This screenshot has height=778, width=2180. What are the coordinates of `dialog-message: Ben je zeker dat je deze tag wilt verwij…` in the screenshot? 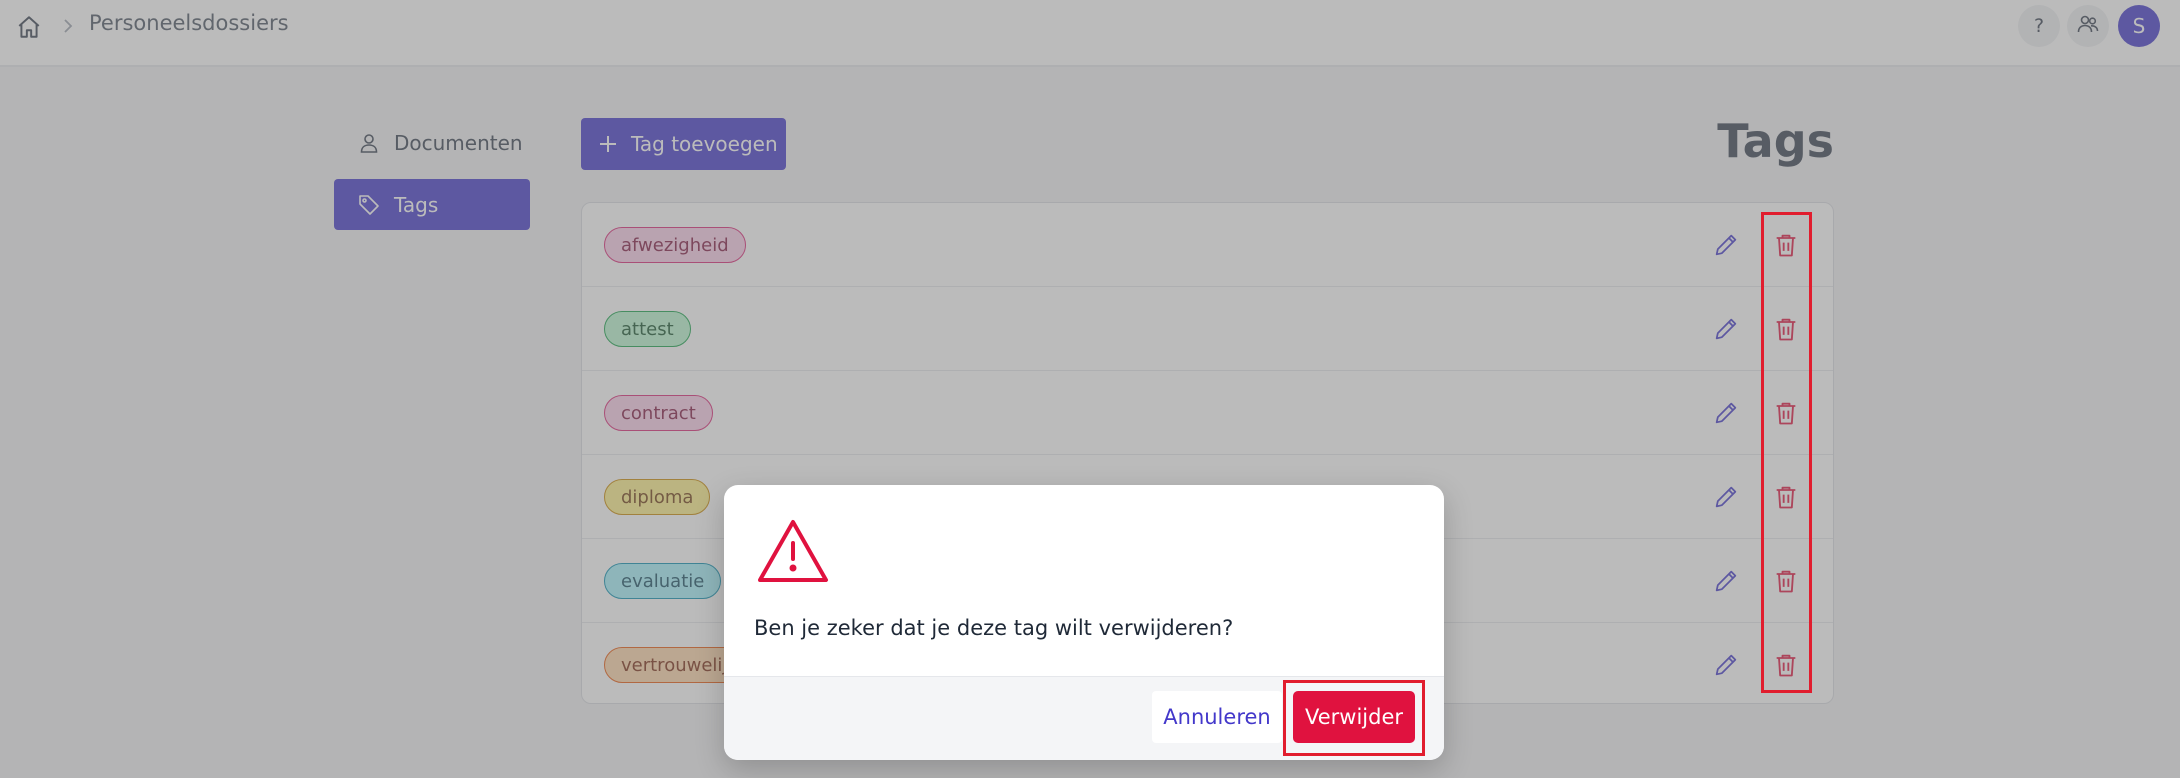 It's located at (994, 628).